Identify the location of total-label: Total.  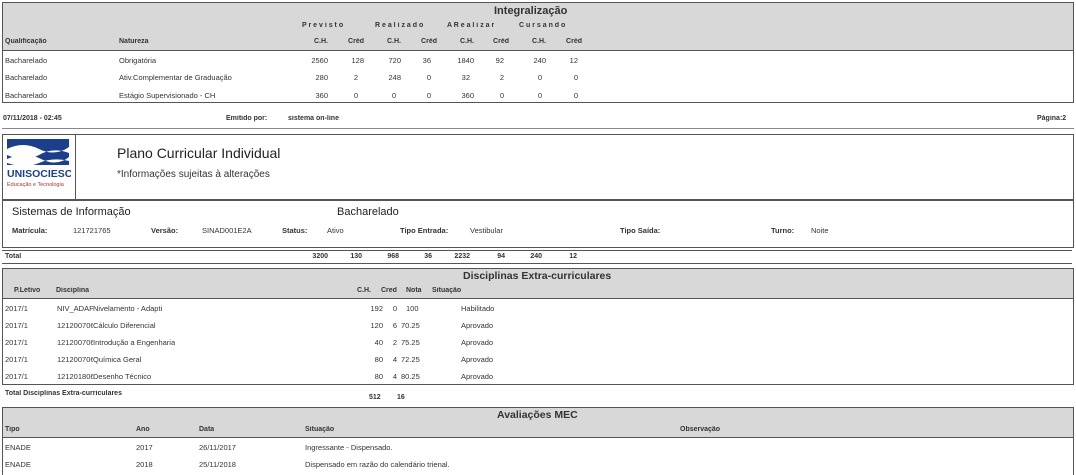
(13, 256).